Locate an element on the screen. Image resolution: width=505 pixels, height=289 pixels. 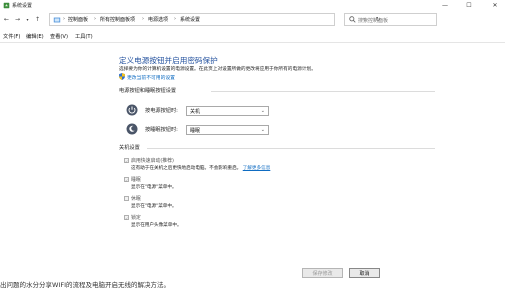
maximize-icon: ☐ is located at coordinates (469, 5).